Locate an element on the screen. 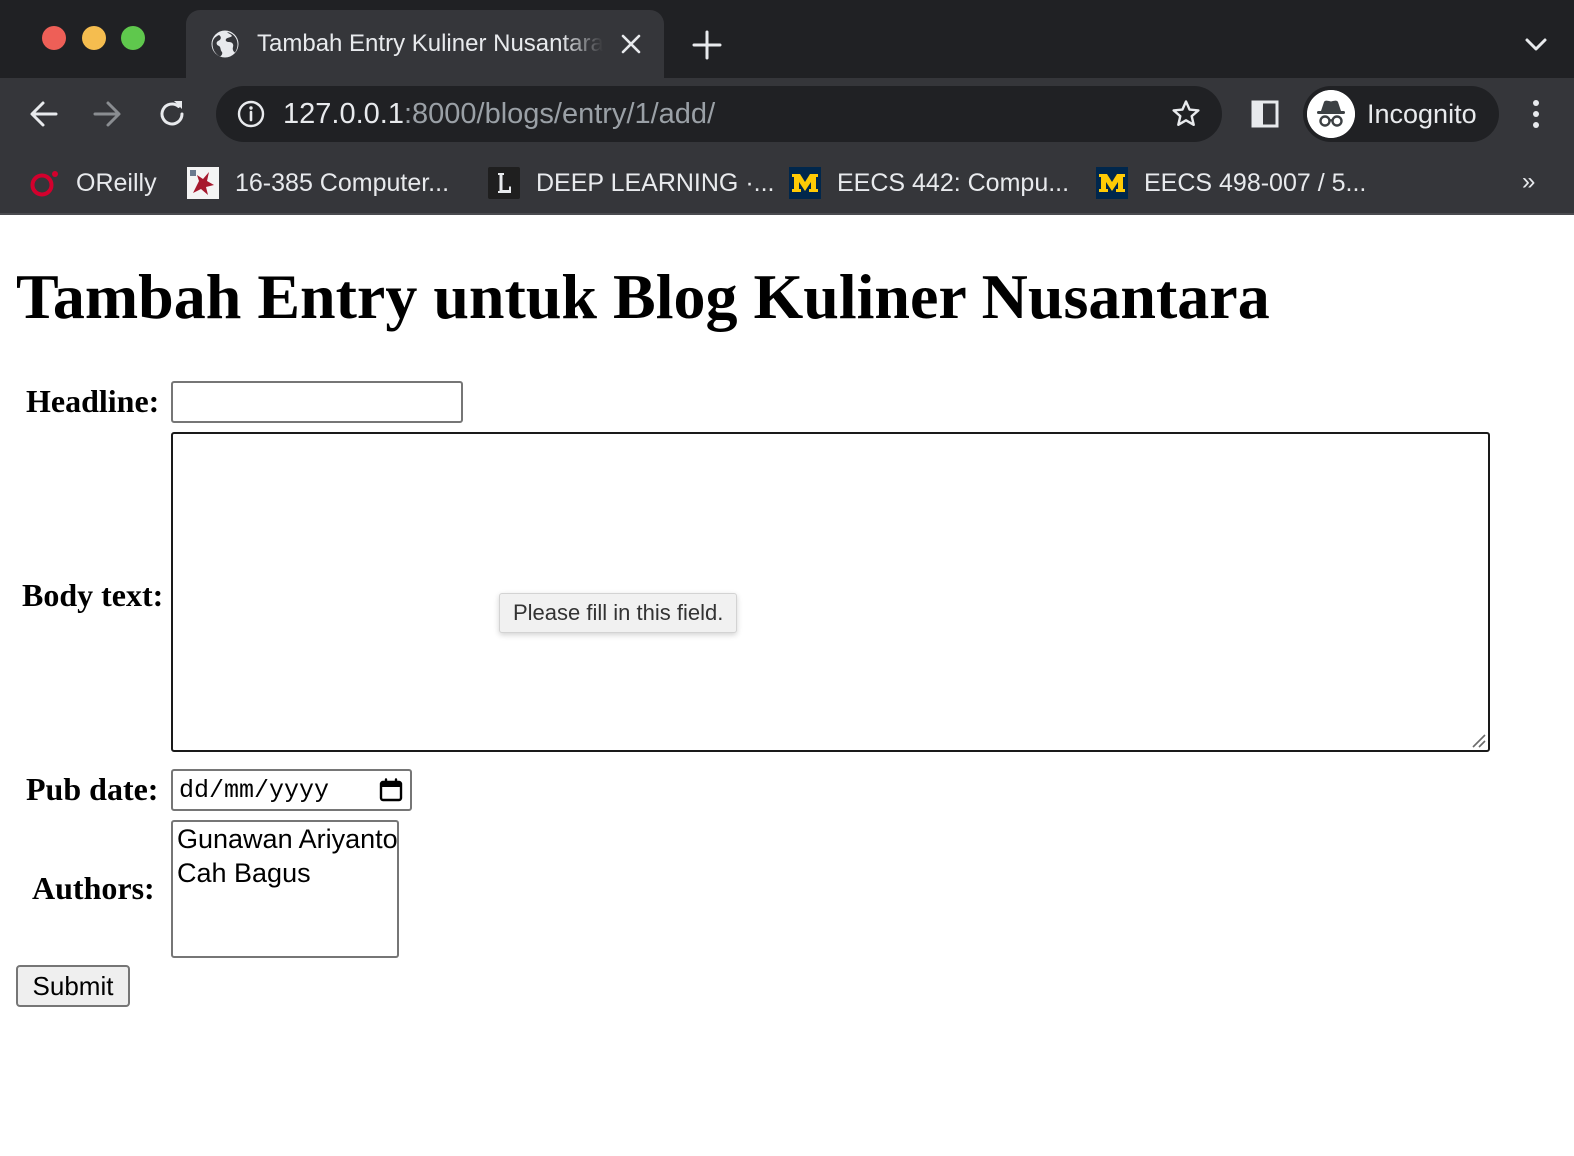  tab-search-chevron-icon is located at coordinates (1536, 45).